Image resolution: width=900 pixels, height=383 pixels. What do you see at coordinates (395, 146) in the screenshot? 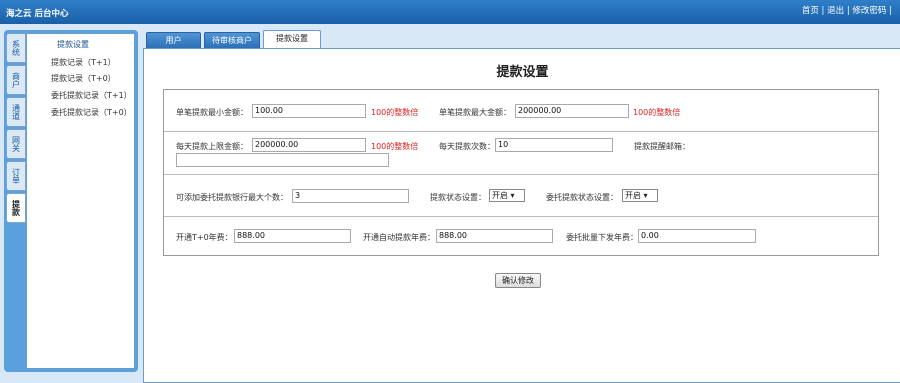
I see `daily-limit-hint: 100的整数倍` at bounding box center [395, 146].